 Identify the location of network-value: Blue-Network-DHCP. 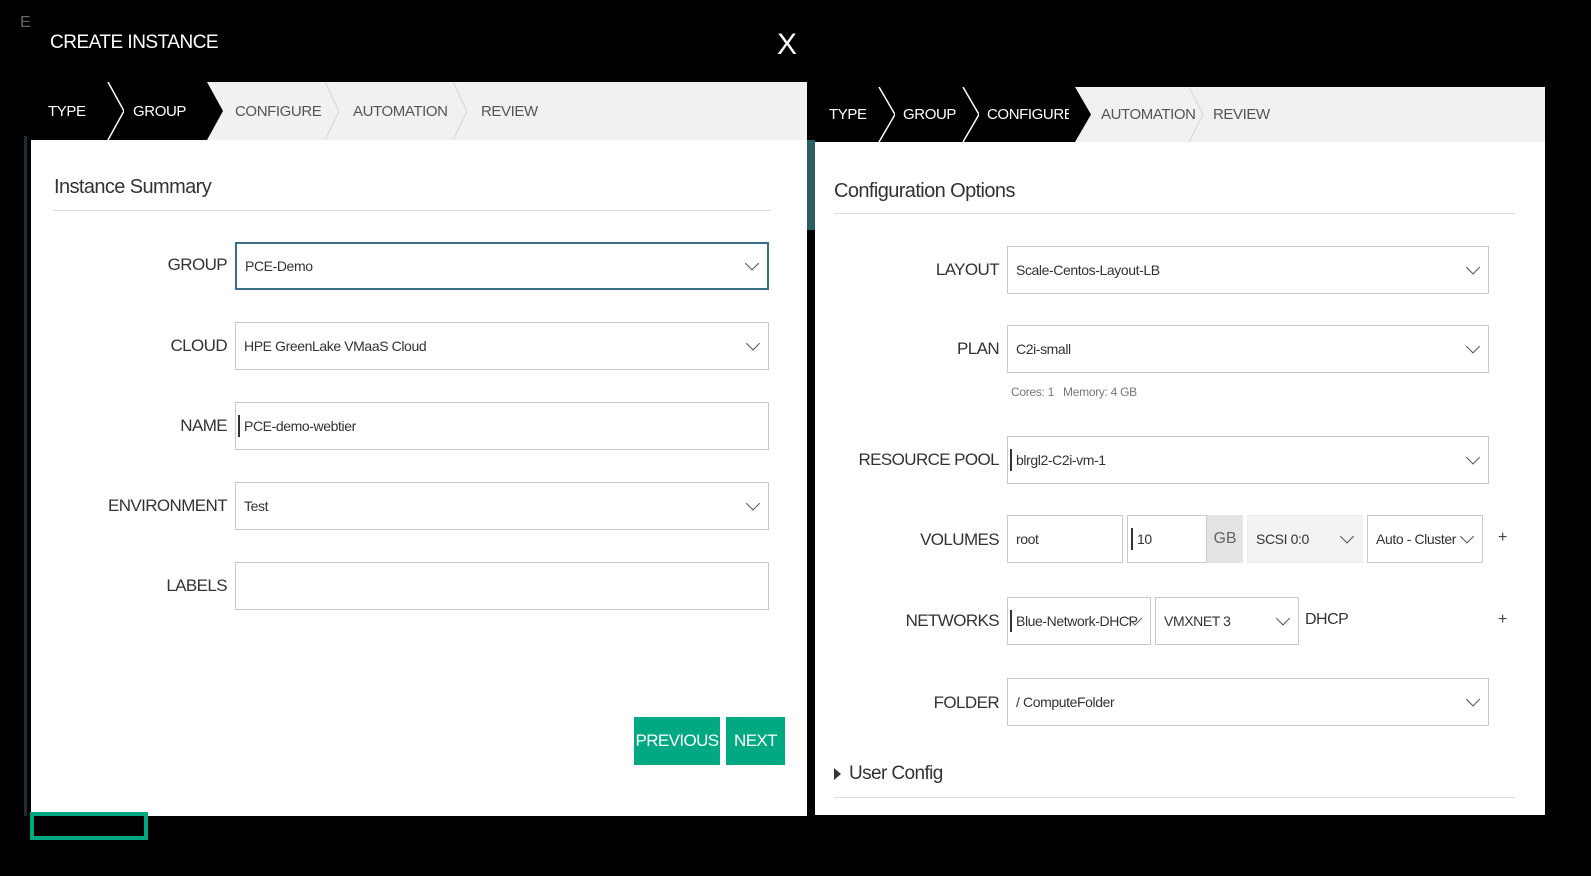
(1077, 621).